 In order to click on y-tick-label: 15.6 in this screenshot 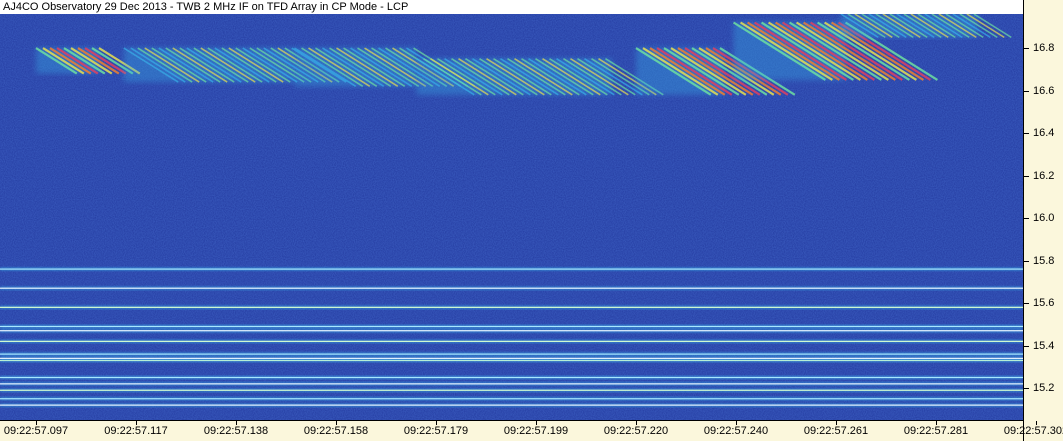, I will do `click(1044, 303)`.